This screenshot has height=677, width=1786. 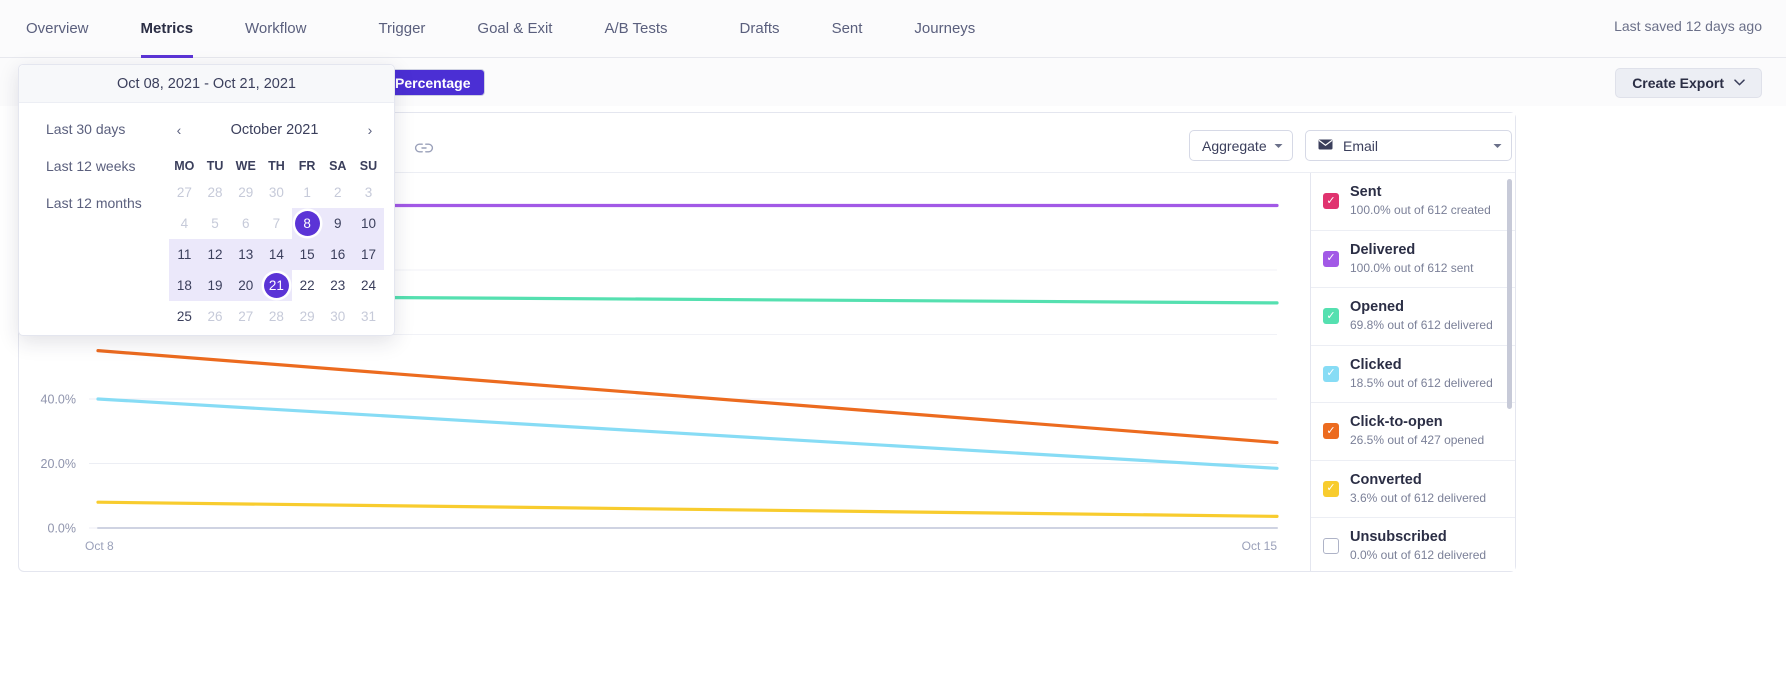 I want to click on calendar-day-5: 5, so click(x=215, y=223).